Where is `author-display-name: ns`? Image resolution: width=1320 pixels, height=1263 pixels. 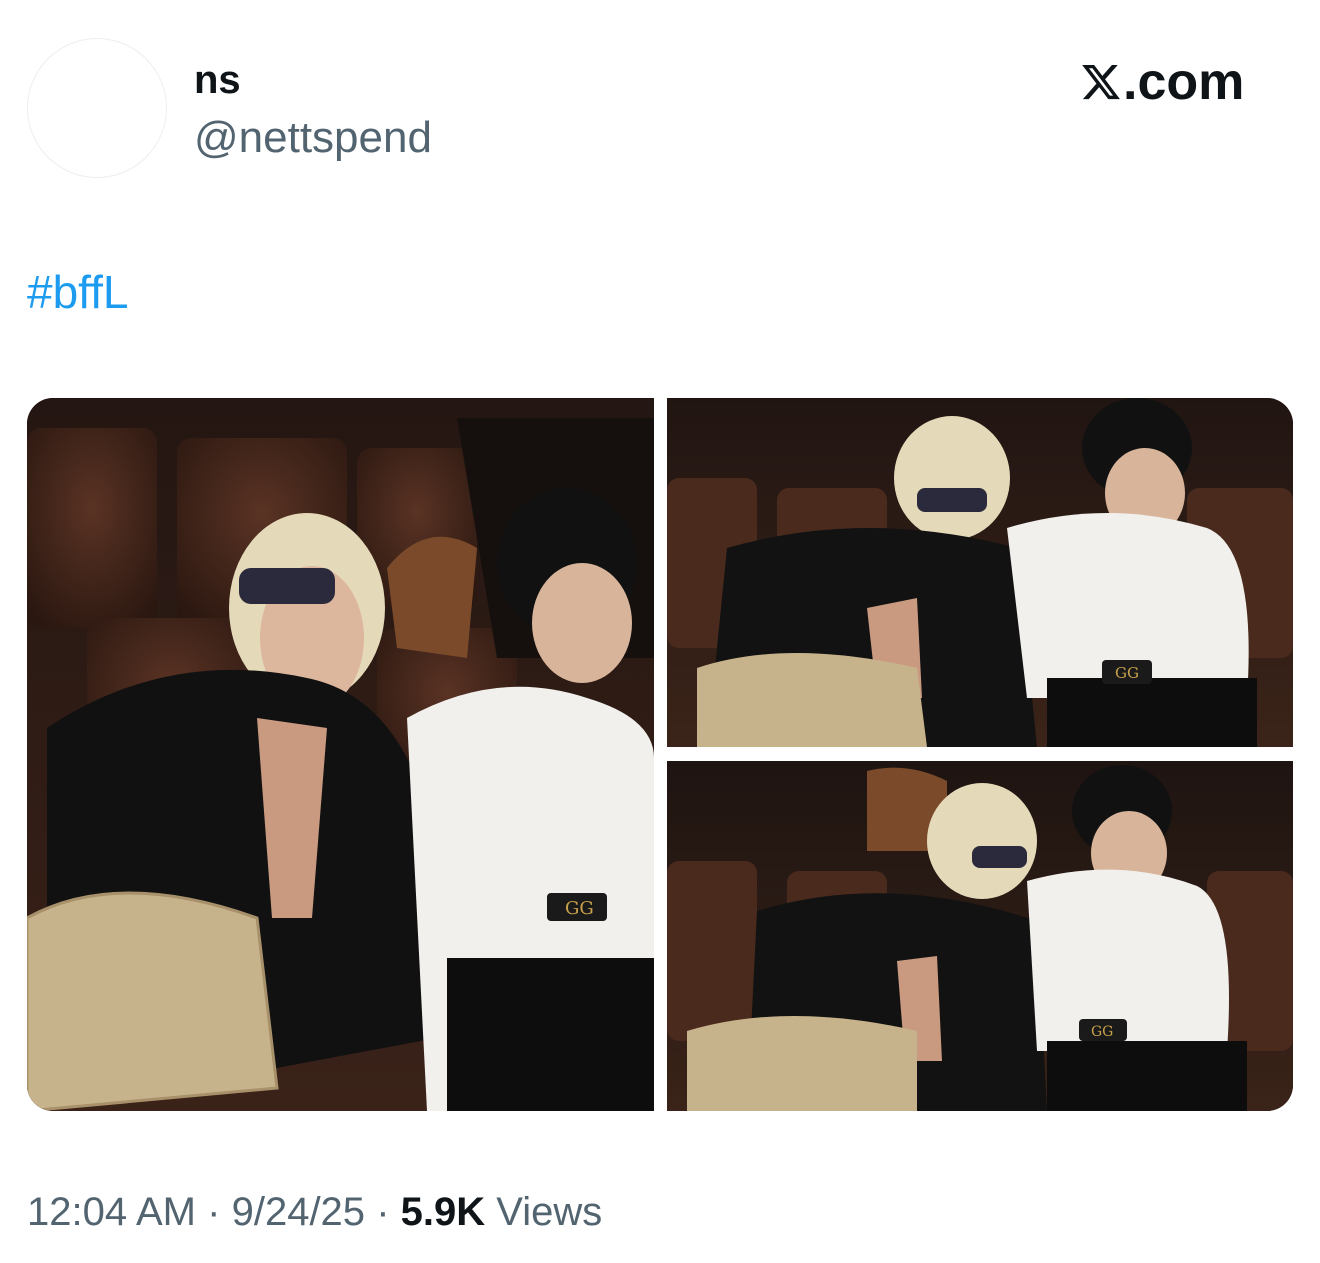
author-display-name: ns is located at coordinates (217, 80).